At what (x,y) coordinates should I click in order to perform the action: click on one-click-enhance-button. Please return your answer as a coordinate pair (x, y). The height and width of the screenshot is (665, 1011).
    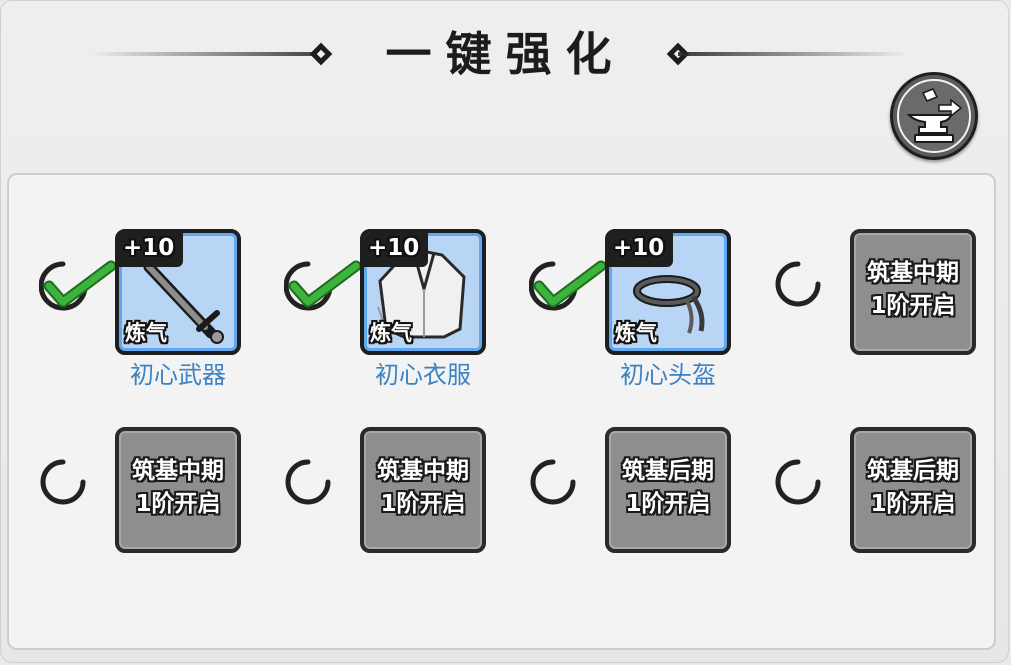
    Looking at the image, I should click on (934, 116).